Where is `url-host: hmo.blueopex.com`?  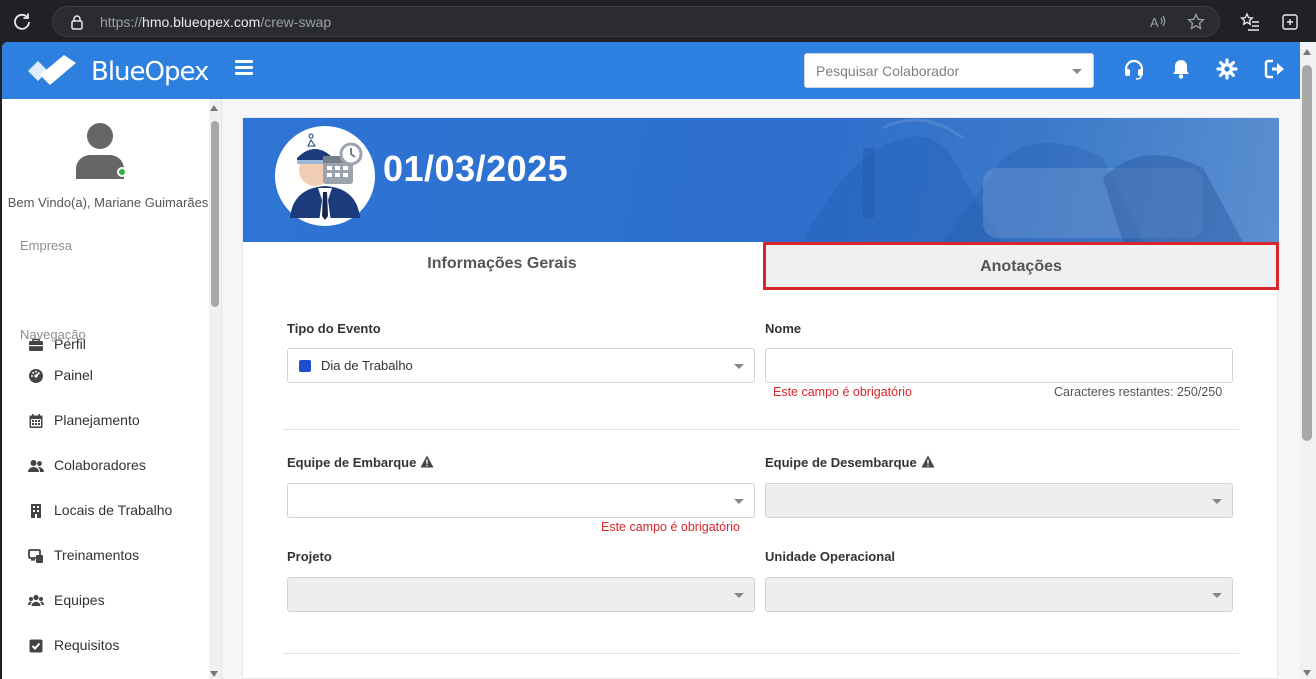
url-host: hmo.blueopex.com is located at coordinates (201, 22).